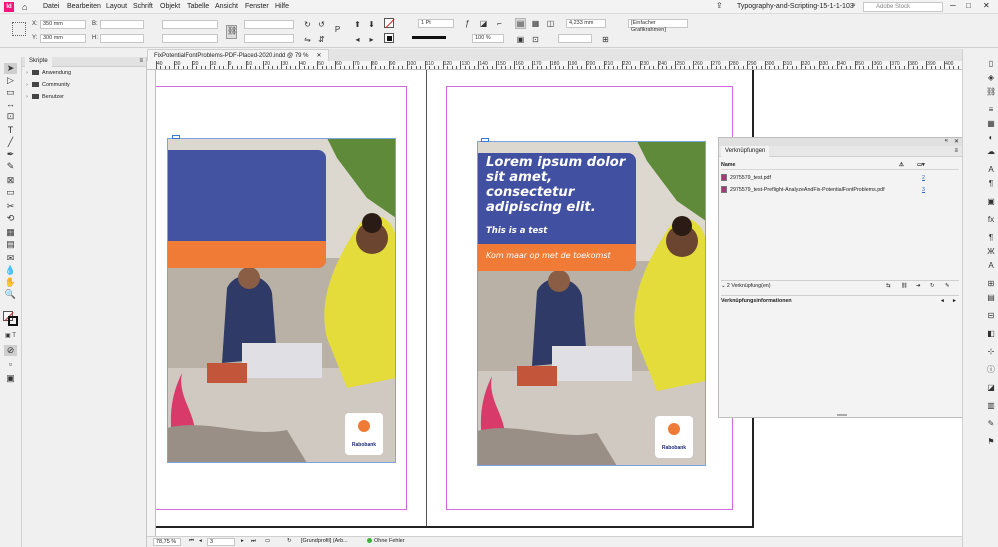 The width and height of the screenshot is (998, 547). What do you see at coordinates (991, 92) in the screenshot?
I see `links-panel-icon: ⛓` at bounding box center [991, 92].